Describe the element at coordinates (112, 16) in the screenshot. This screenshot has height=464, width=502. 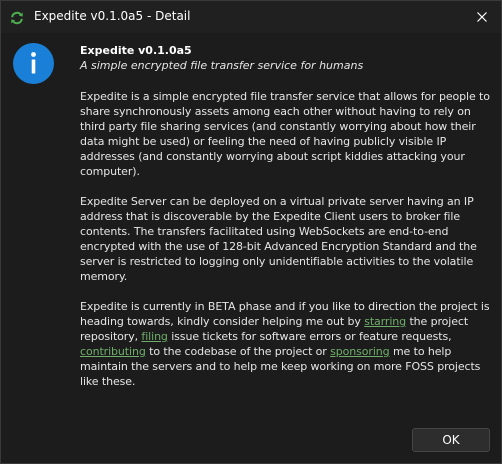
I see `window-title: Expedite v0.1.0a5 - Detail` at that location.